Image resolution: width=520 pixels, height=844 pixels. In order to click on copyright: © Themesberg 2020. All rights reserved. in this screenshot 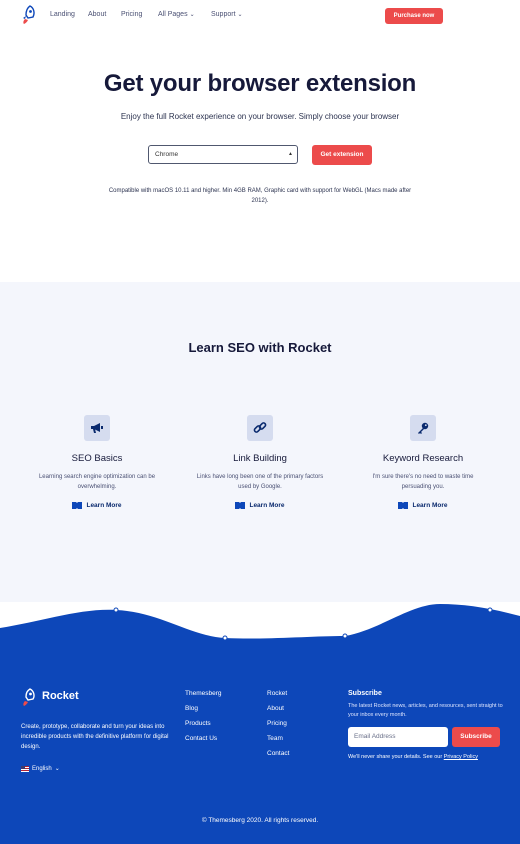, I will do `click(260, 820)`.